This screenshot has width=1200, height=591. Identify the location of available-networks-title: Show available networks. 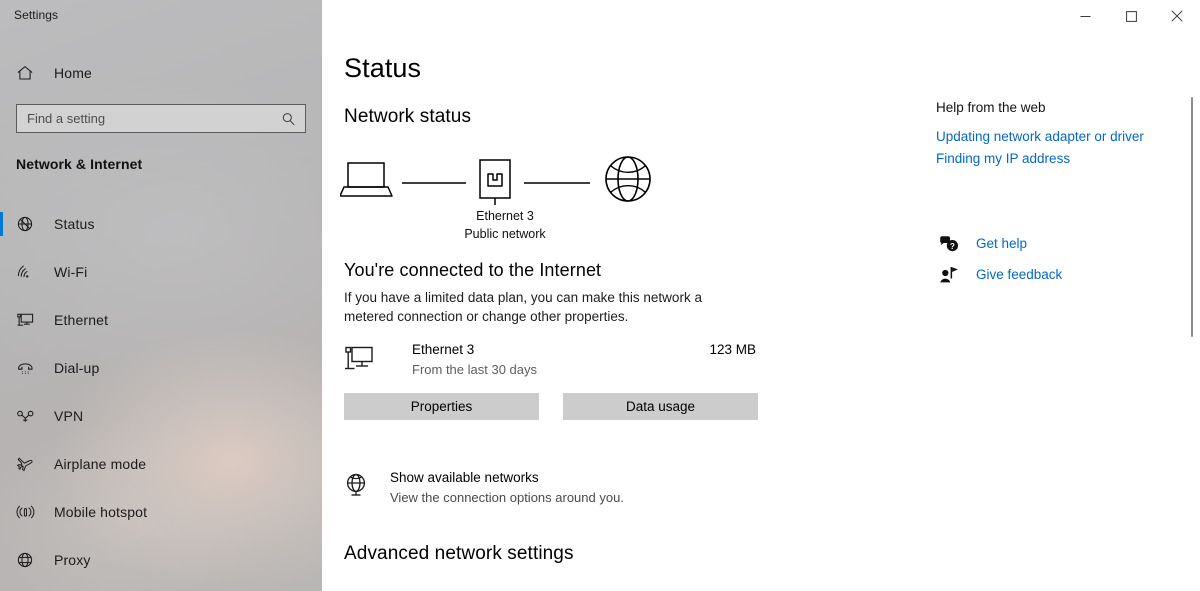
(464, 477).